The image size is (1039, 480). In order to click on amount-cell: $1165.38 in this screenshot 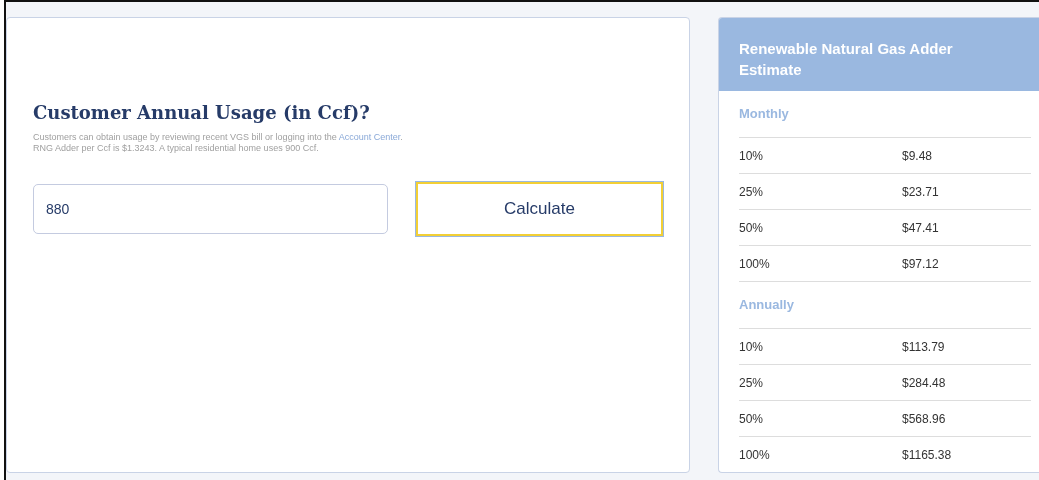, I will do `click(927, 454)`.